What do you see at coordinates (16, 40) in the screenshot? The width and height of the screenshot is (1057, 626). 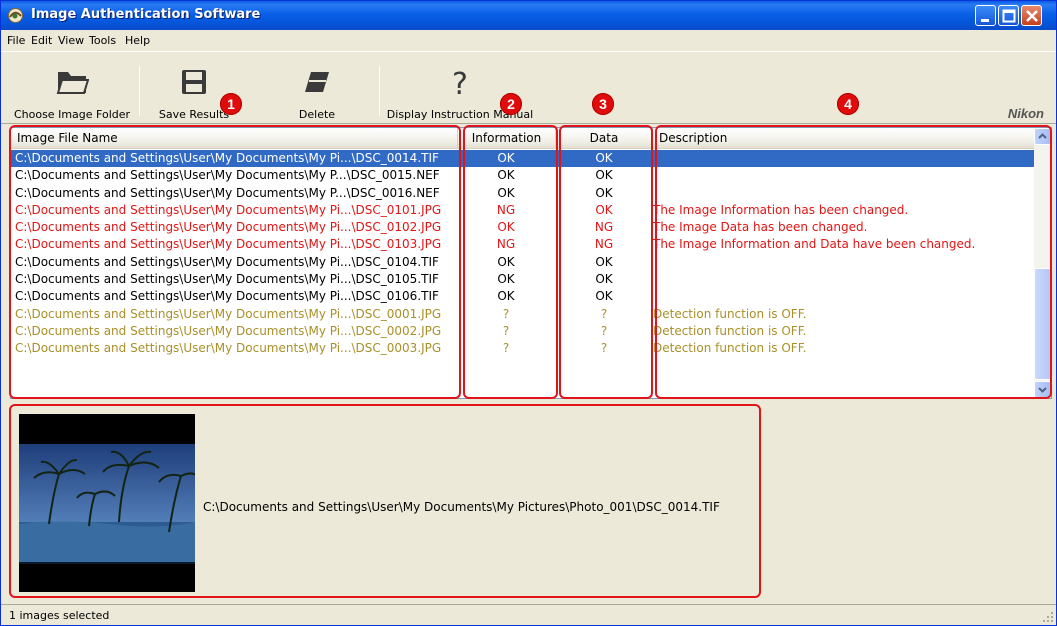 I see `menu-file: File` at bounding box center [16, 40].